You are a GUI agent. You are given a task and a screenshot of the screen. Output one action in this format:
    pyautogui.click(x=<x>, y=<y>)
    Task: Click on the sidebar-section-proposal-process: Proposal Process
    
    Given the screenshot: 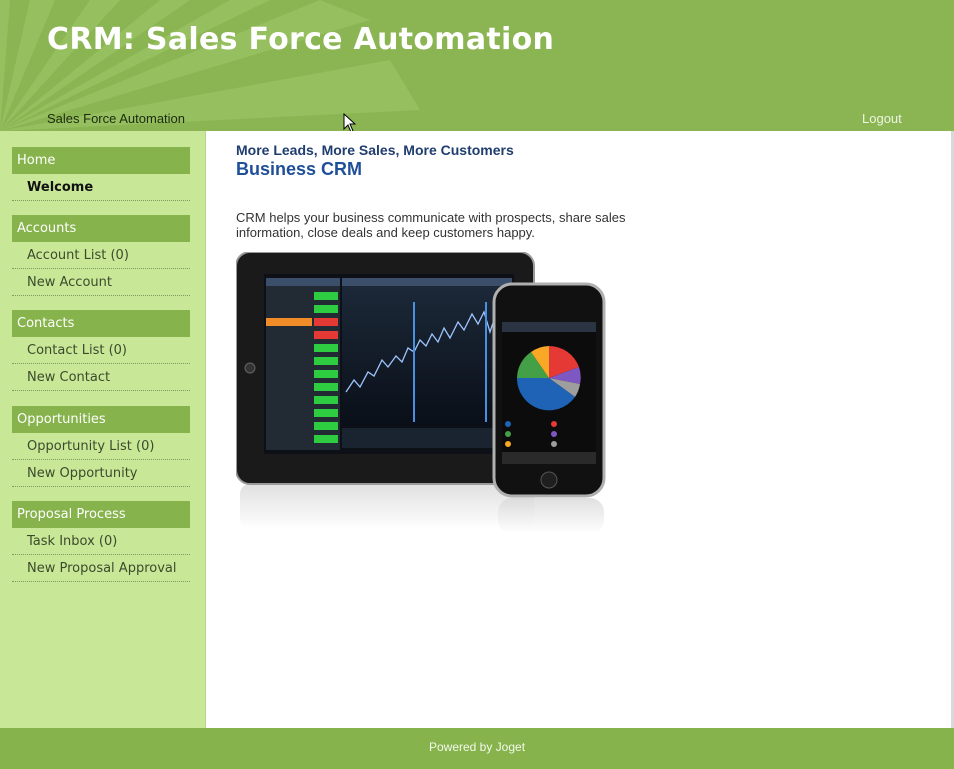 What is the action you would take?
    pyautogui.click(x=101, y=514)
    